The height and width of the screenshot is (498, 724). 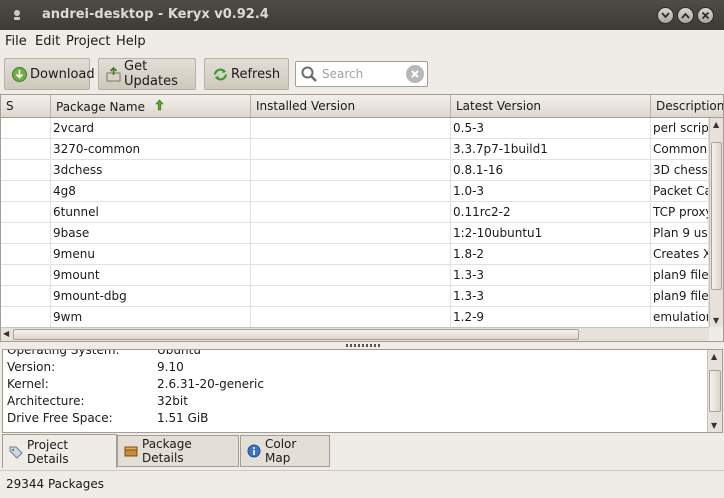 What do you see at coordinates (254, 451) in the screenshot?
I see `info-icon` at bounding box center [254, 451].